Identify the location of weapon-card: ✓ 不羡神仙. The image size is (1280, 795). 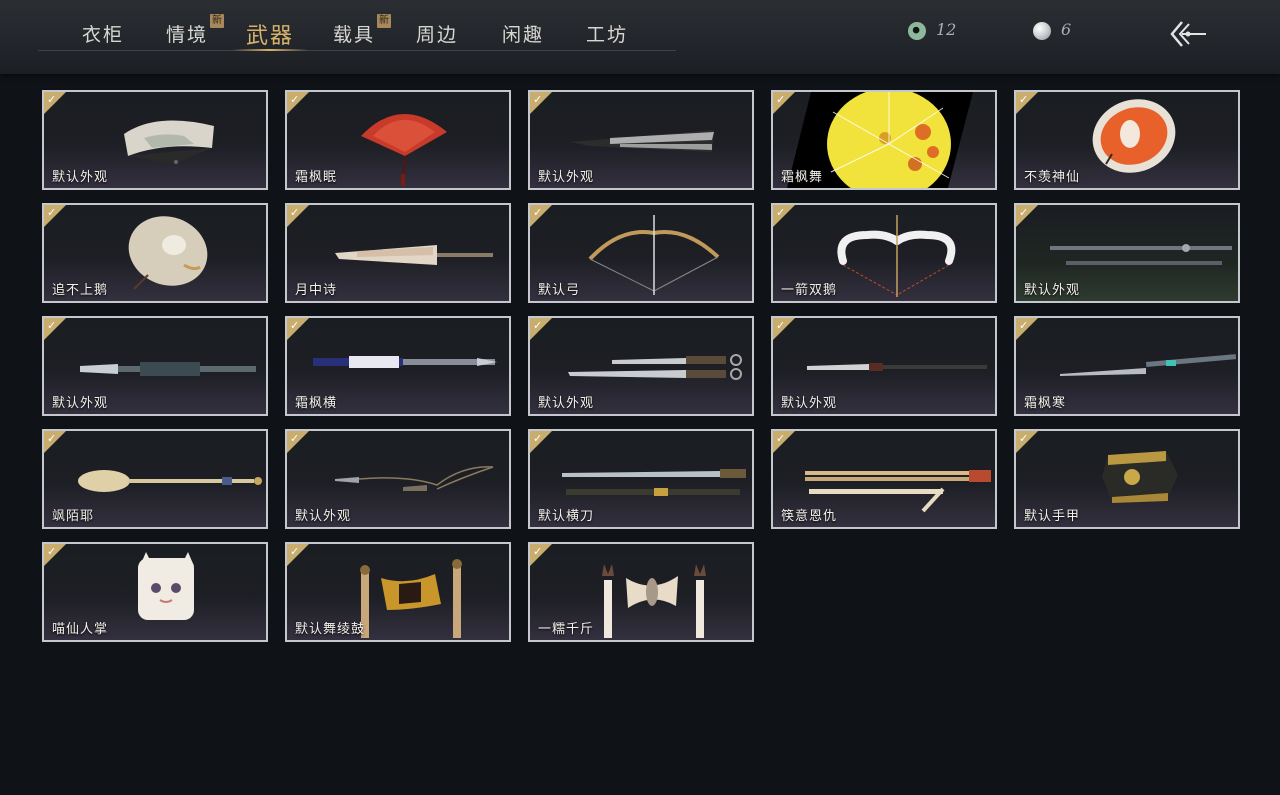
(1127, 140).